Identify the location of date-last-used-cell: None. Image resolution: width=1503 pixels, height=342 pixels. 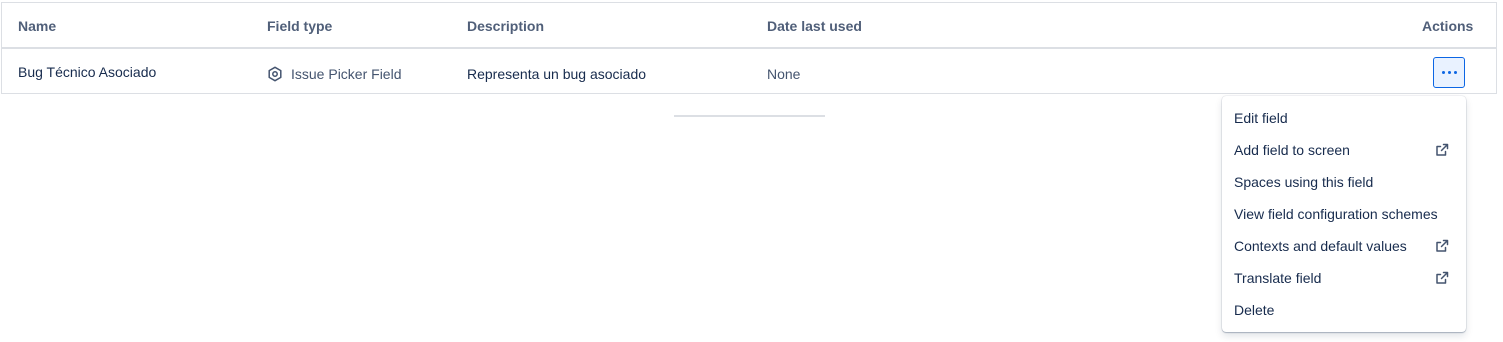
(784, 74).